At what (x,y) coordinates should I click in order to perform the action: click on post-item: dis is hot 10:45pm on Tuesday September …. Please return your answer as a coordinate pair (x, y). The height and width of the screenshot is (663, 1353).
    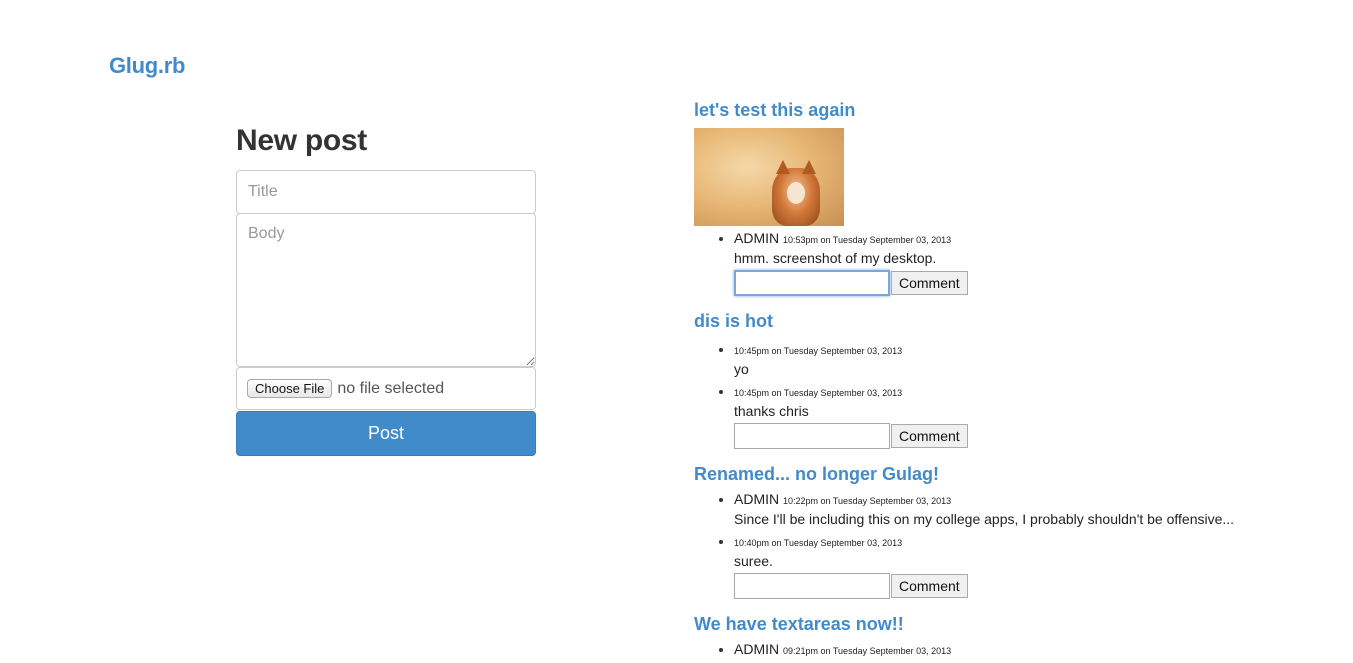
    Looking at the image, I should click on (1004, 379).